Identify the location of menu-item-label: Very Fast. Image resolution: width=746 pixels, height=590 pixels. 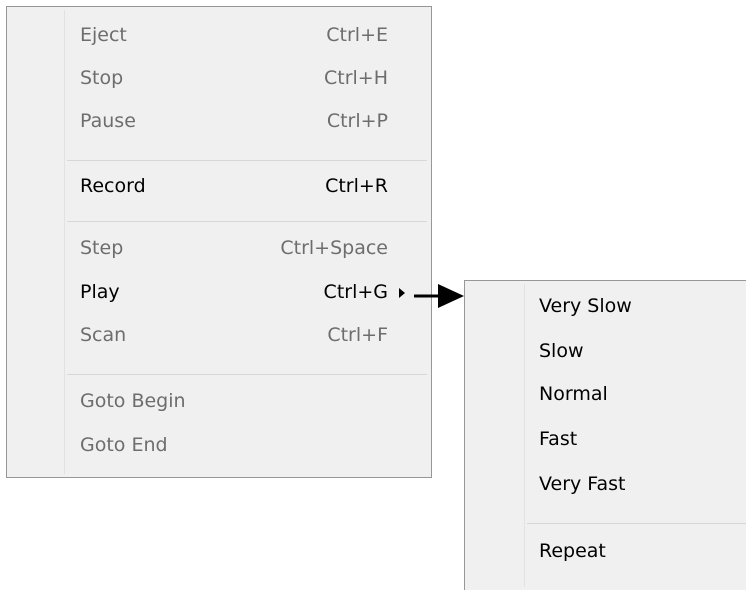
(582, 484).